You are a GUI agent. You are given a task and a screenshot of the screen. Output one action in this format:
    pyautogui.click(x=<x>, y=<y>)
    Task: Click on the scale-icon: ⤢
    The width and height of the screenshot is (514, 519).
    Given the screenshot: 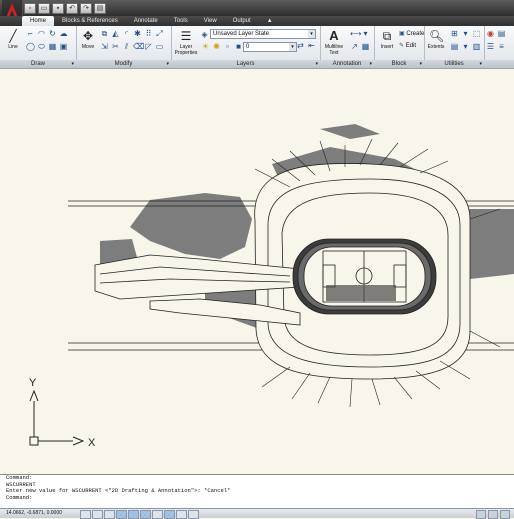 What is the action you would take?
    pyautogui.click(x=159, y=33)
    